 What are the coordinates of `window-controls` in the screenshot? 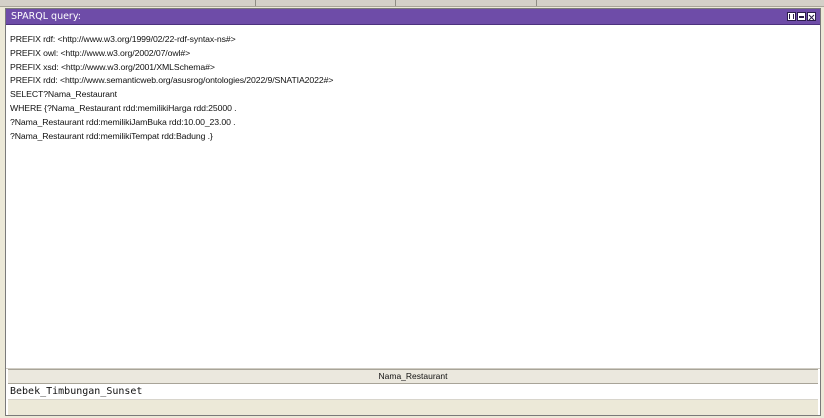 It's located at (801, 16).